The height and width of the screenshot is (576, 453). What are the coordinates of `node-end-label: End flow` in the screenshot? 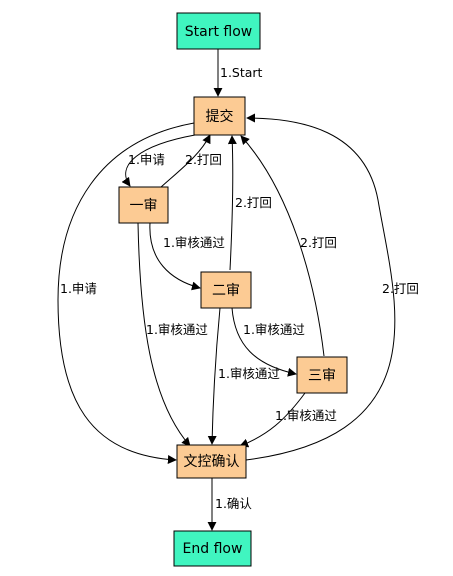 It's located at (213, 549).